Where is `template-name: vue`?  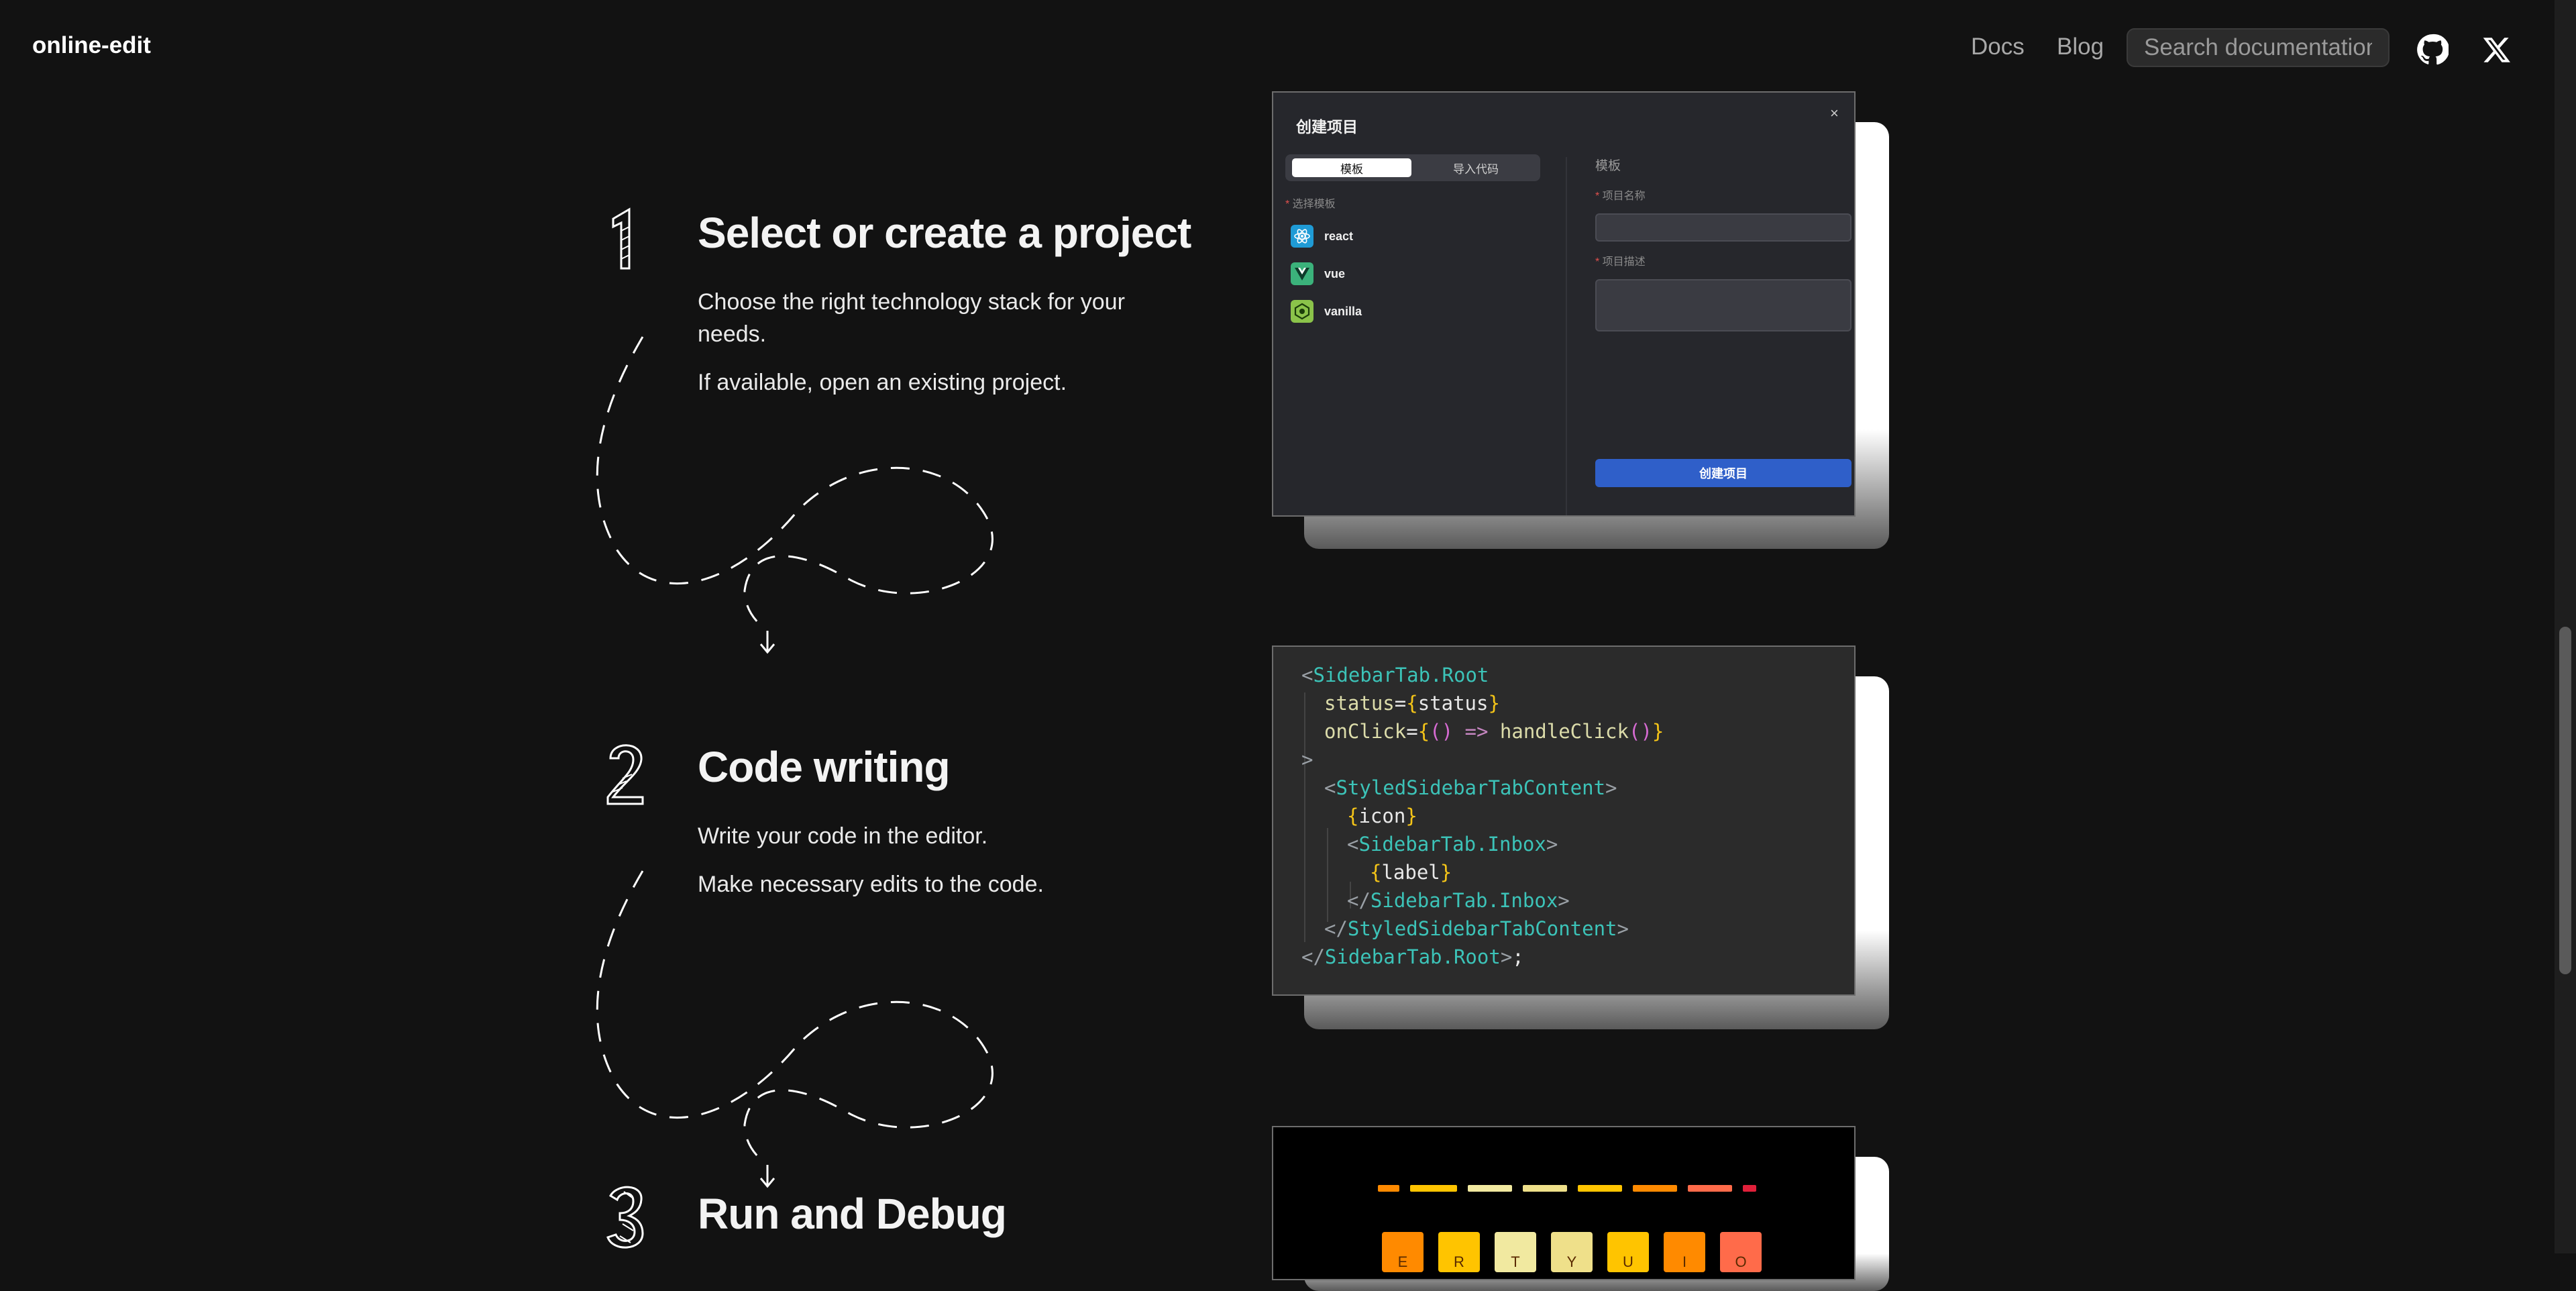 template-name: vue is located at coordinates (1335, 273).